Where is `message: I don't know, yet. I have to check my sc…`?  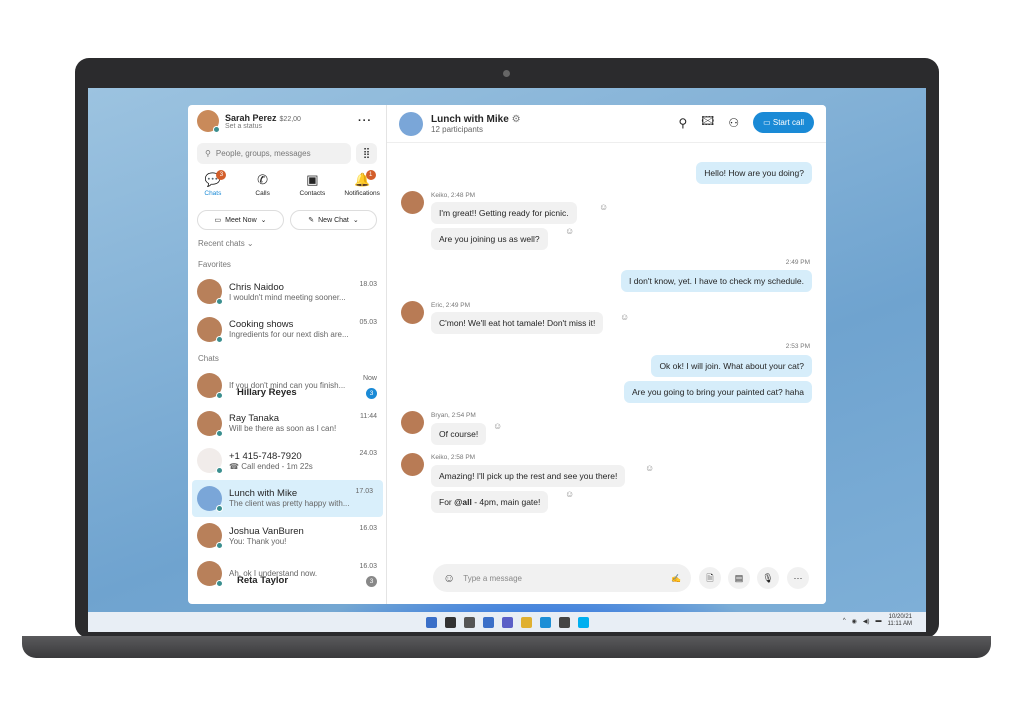 message: I don't know, yet. I have to check my sc… is located at coordinates (716, 281).